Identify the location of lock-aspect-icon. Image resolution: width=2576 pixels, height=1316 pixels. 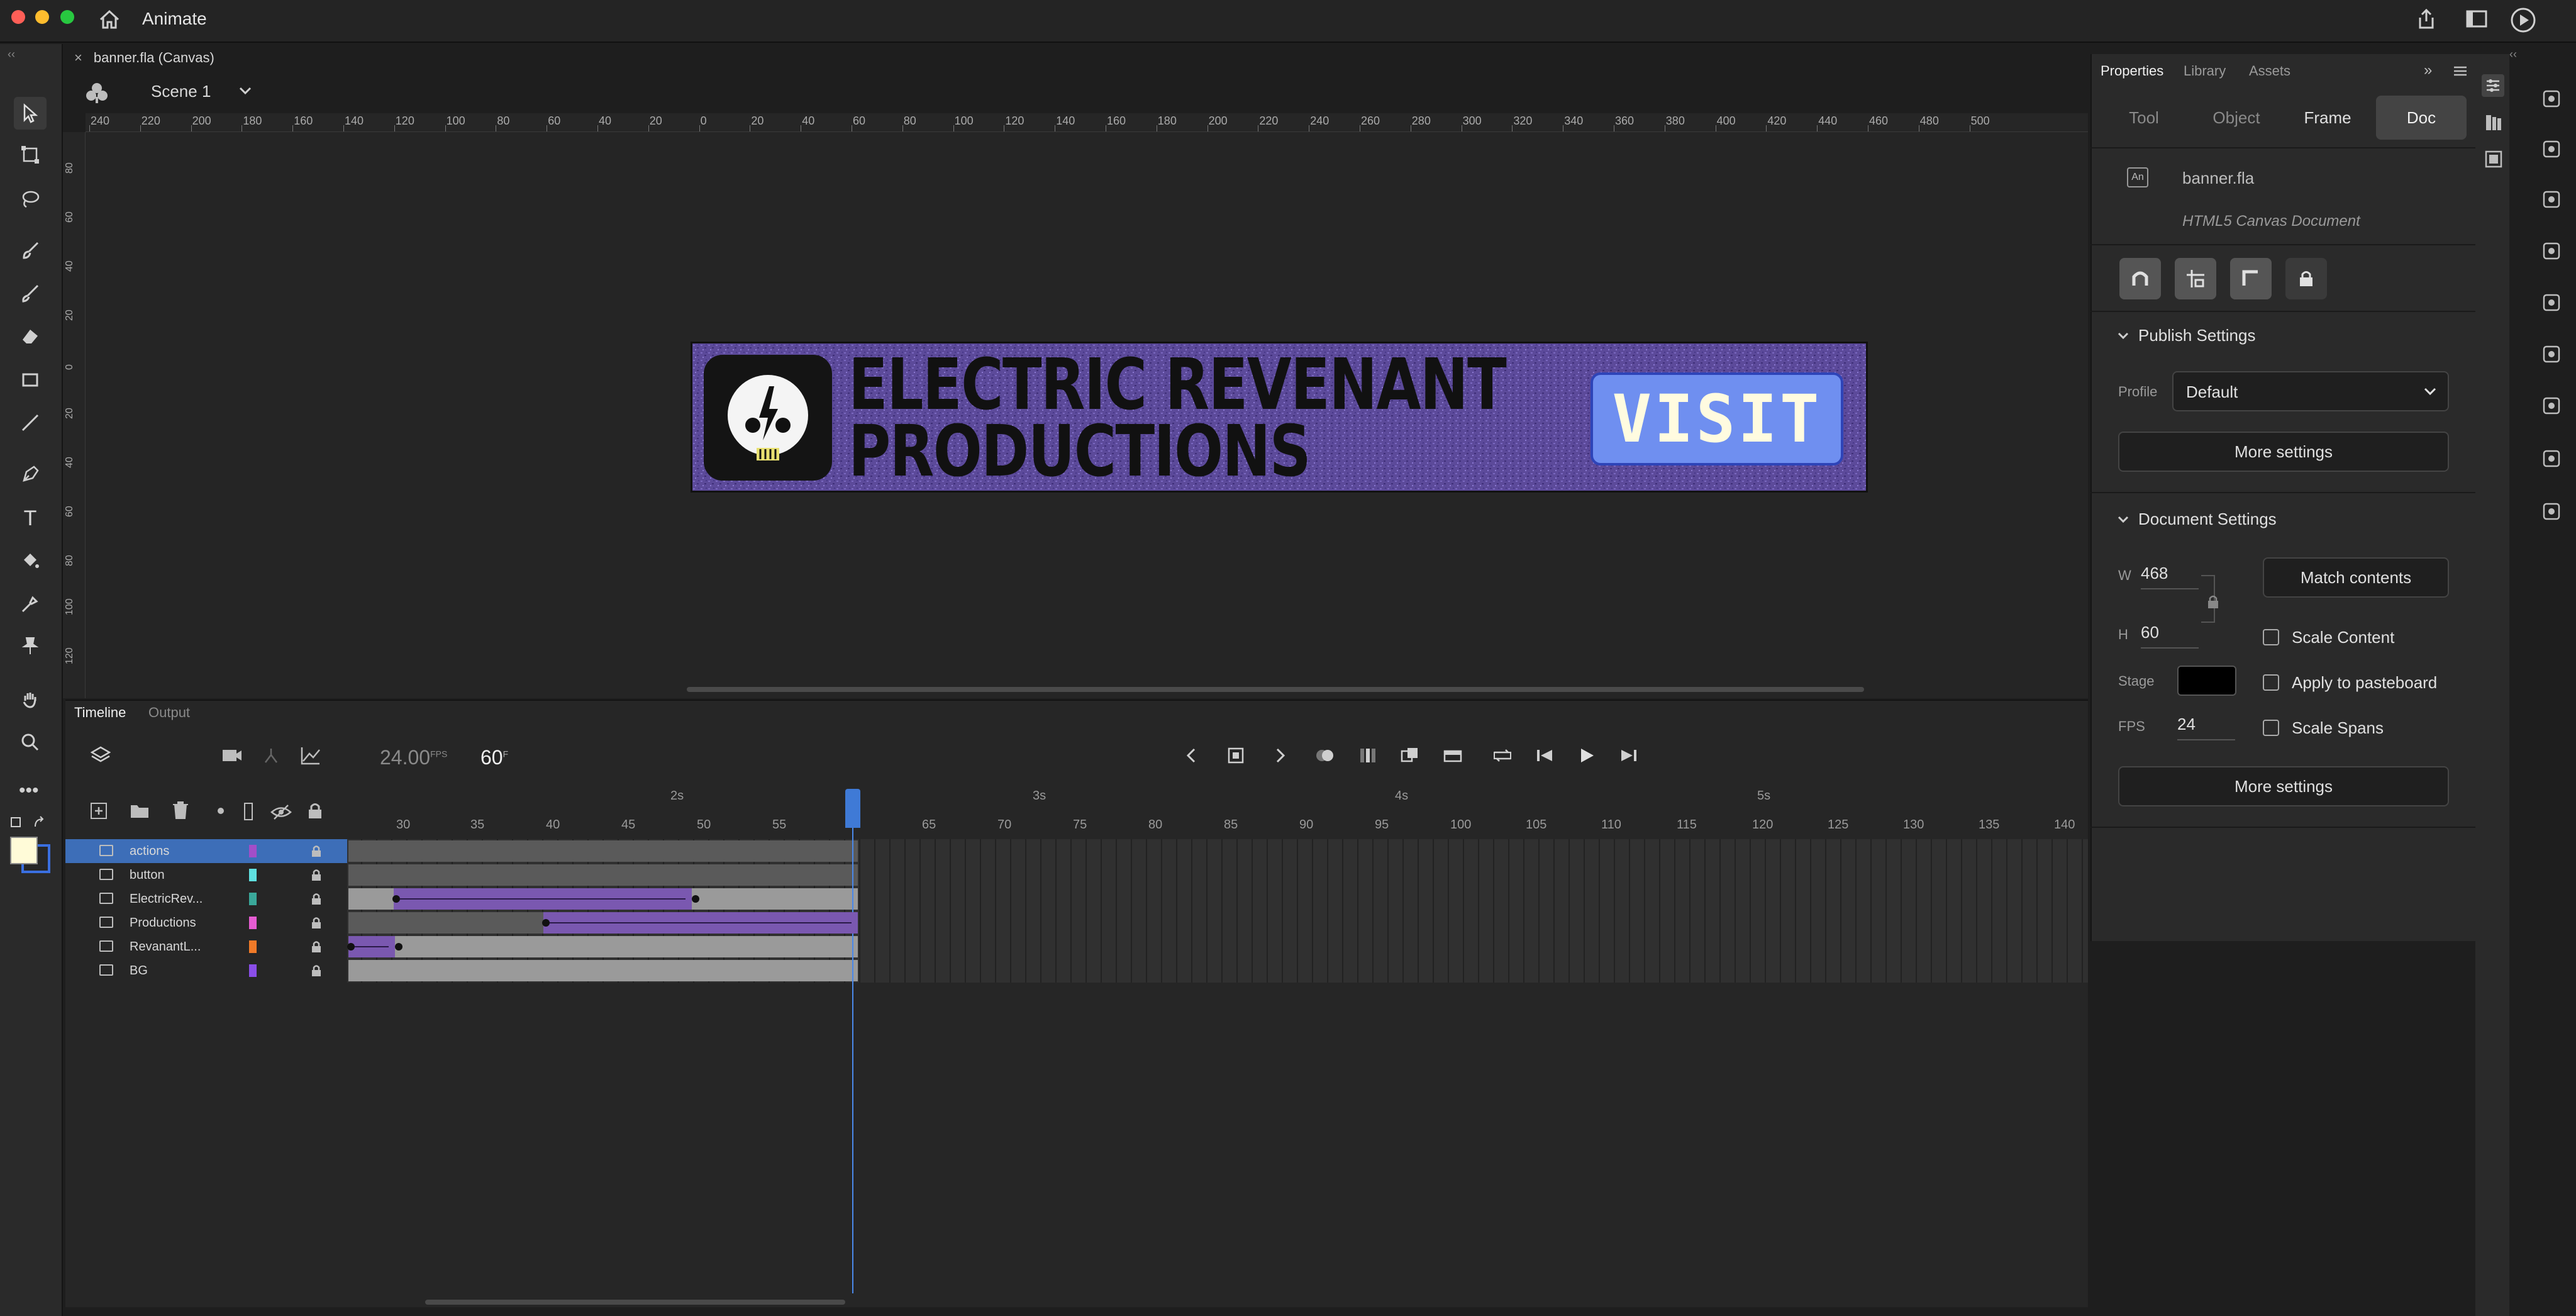
(2213, 602).